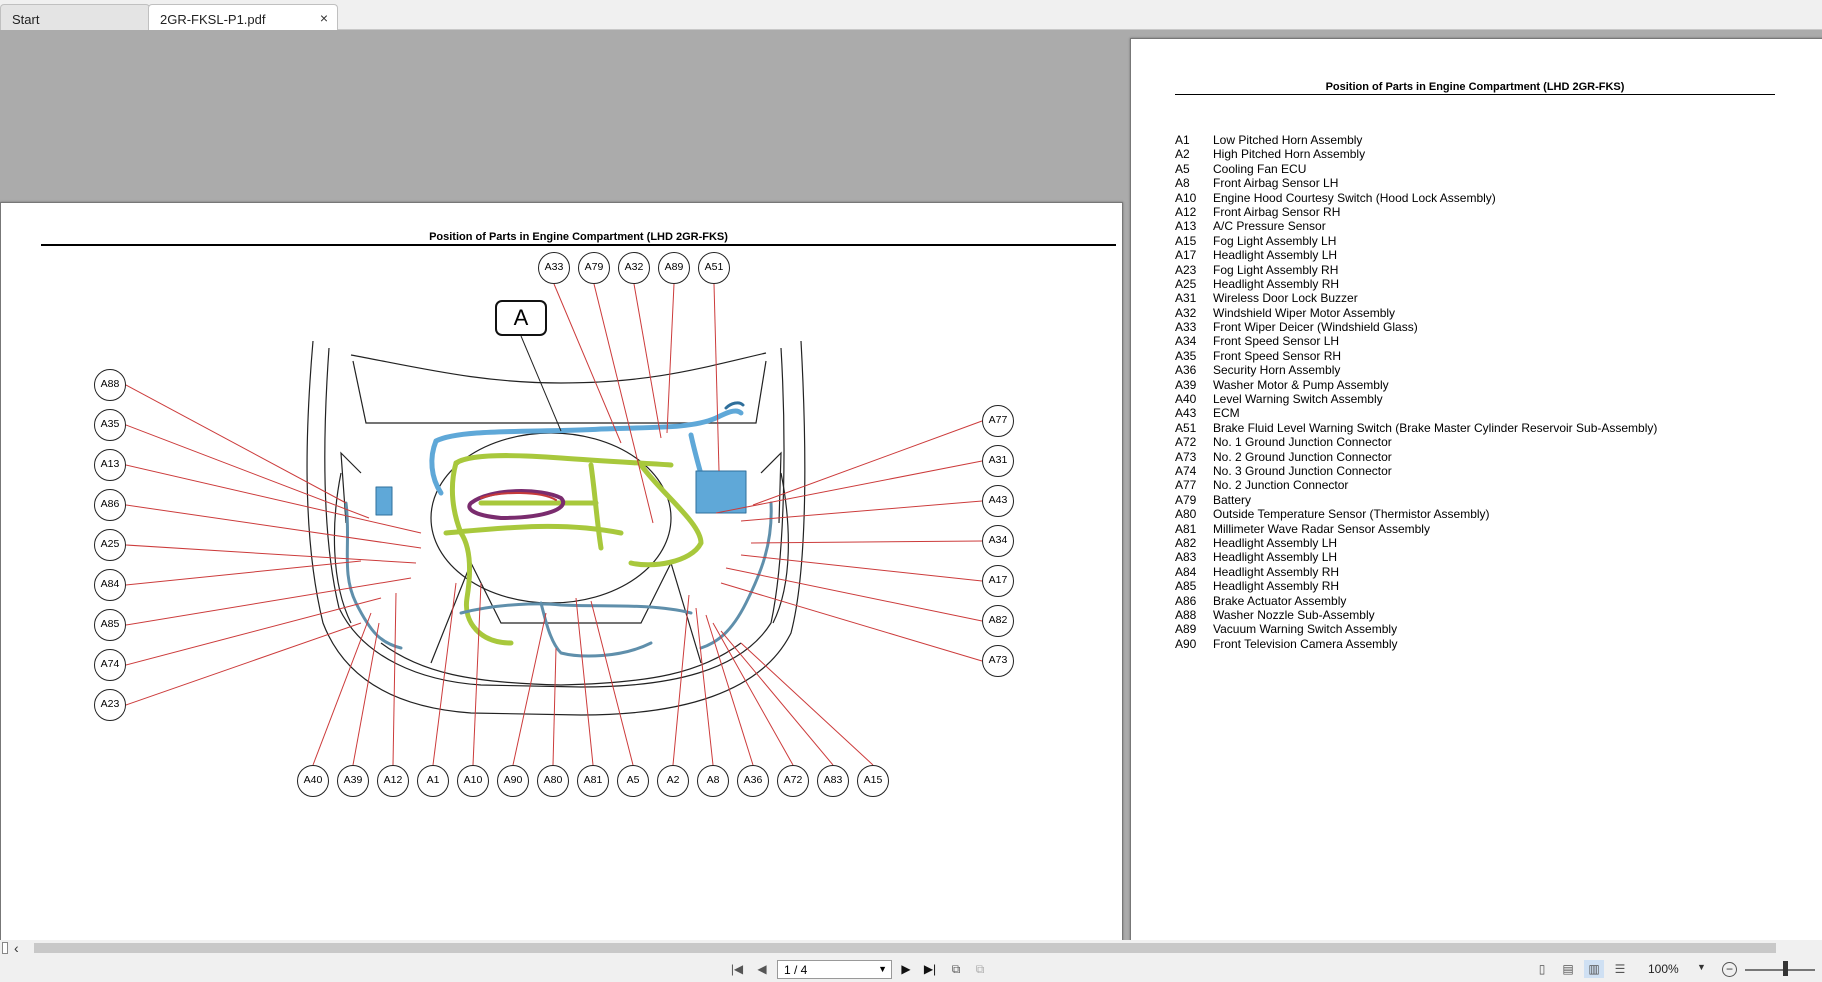 Image resolution: width=1822 pixels, height=982 pixels. What do you see at coordinates (1416, 298) in the screenshot?
I see `legend-row: A31 Wireless Door Lock Buzzer` at bounding box center [1416, 298].